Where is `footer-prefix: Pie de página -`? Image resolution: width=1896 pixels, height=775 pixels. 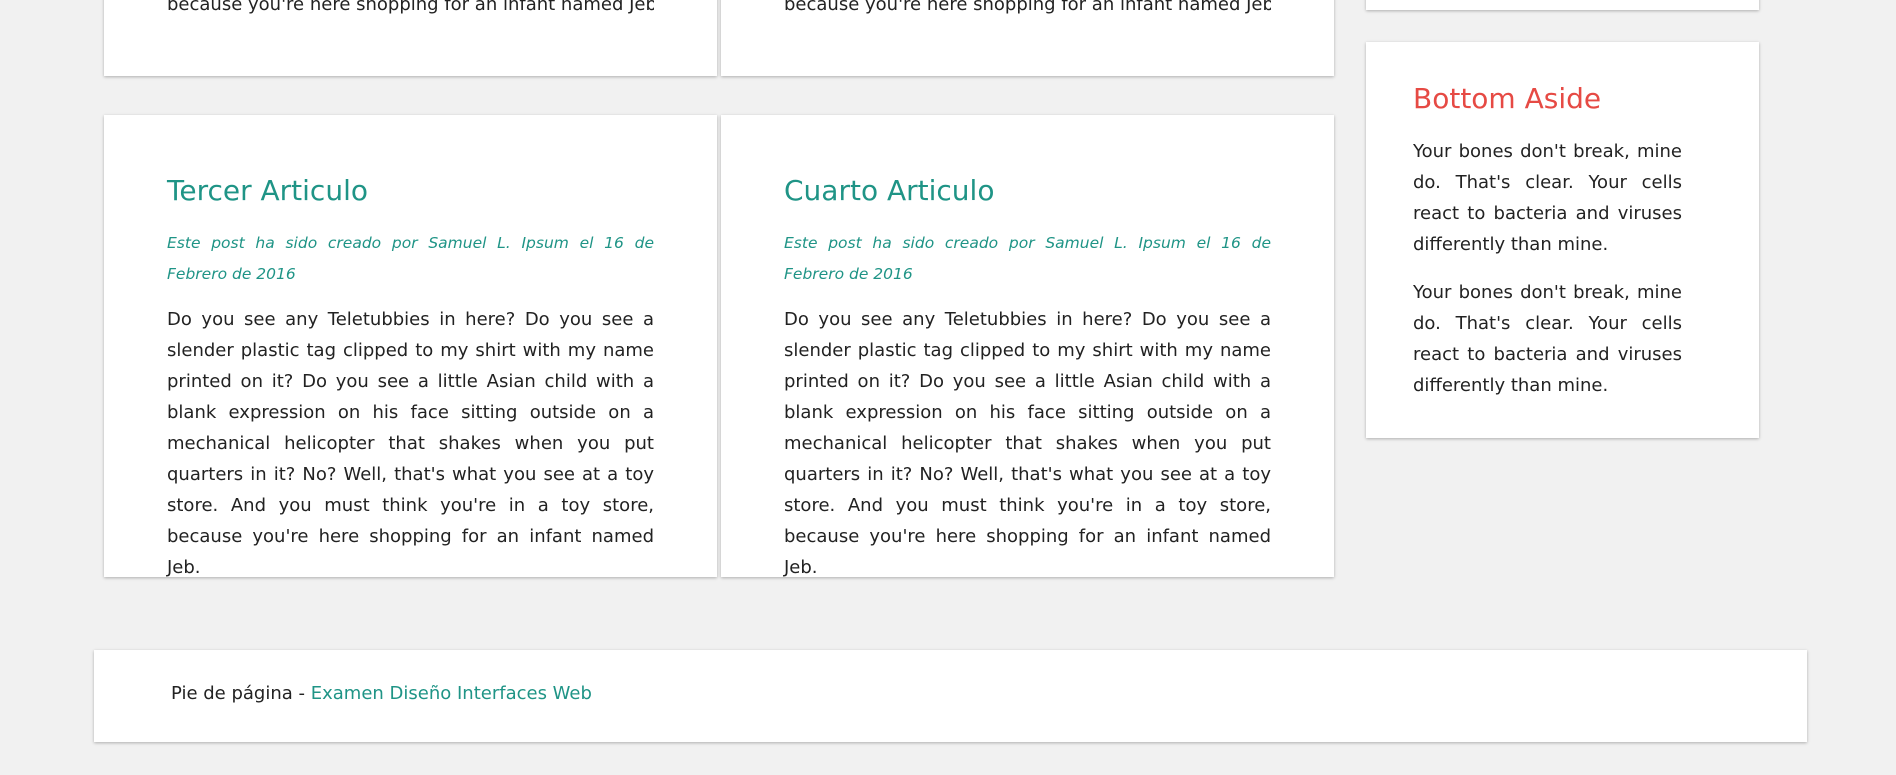
footer-prefix: Pie de página - is located at coordinates (241, 693).